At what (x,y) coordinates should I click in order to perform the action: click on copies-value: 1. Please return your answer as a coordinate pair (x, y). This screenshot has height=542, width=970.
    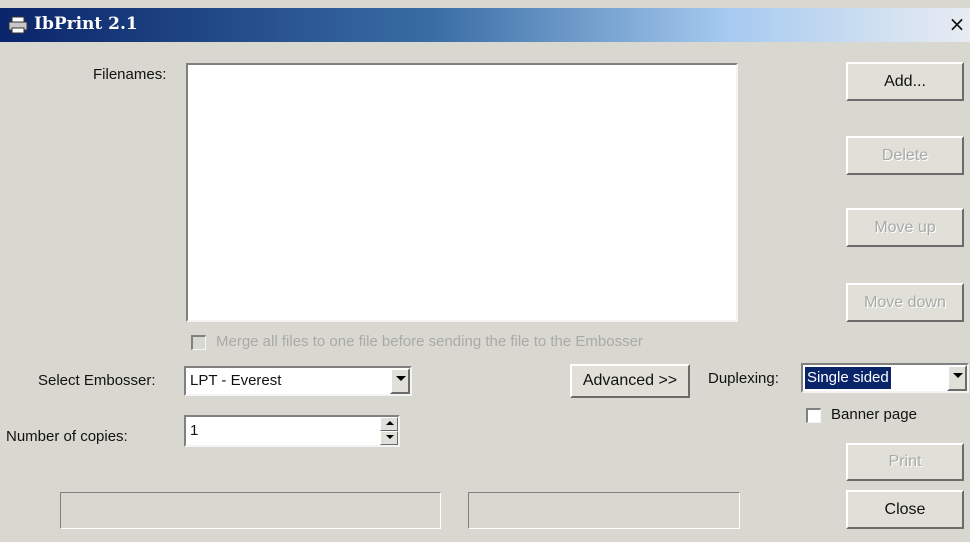
    Looking at the image, I should click on (194, 430).